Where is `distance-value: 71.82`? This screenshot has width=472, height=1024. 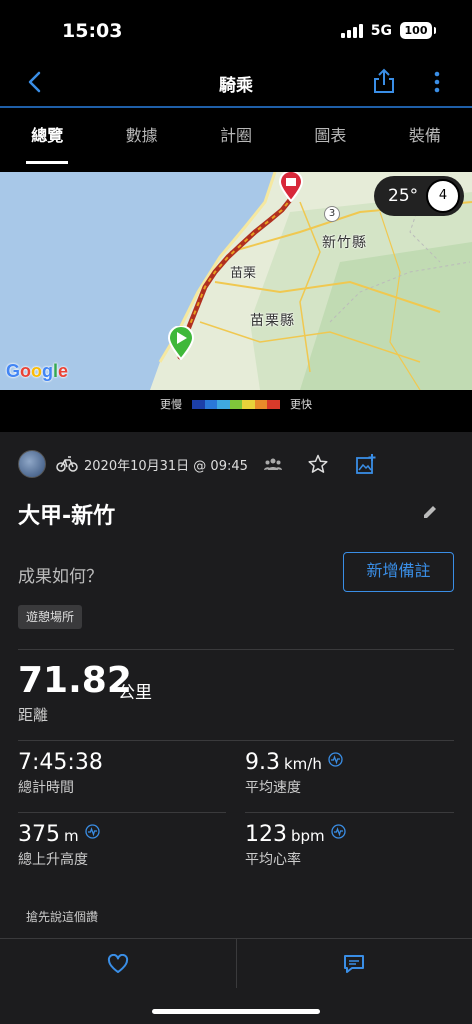 distance-value: 71.82 is located at coordinates (75, 680).